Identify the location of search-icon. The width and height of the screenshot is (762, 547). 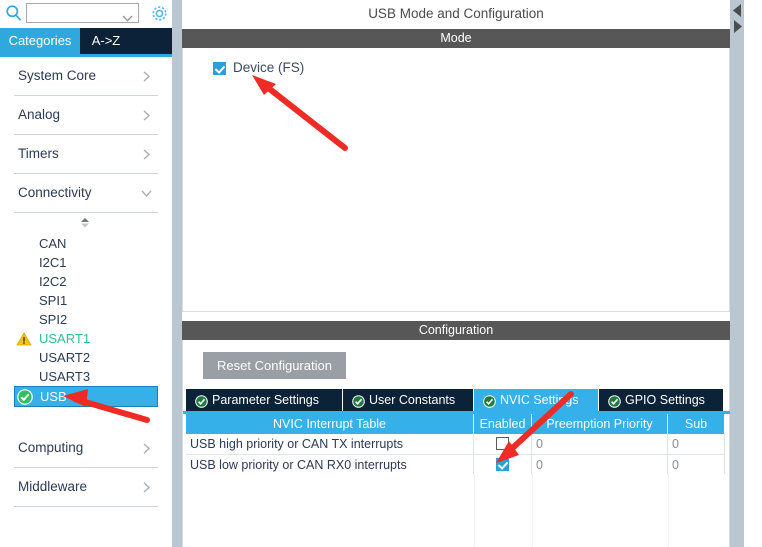
(14, 13).